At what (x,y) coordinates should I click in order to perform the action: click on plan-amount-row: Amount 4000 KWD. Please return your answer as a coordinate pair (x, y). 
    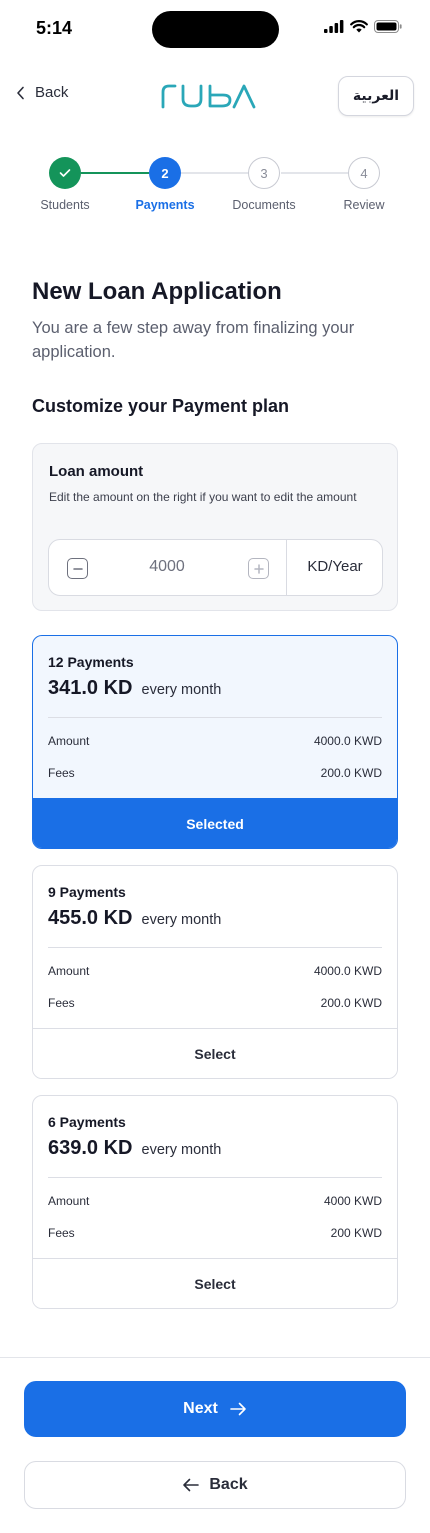
    Looking at the image, I should click on (215, 1201).